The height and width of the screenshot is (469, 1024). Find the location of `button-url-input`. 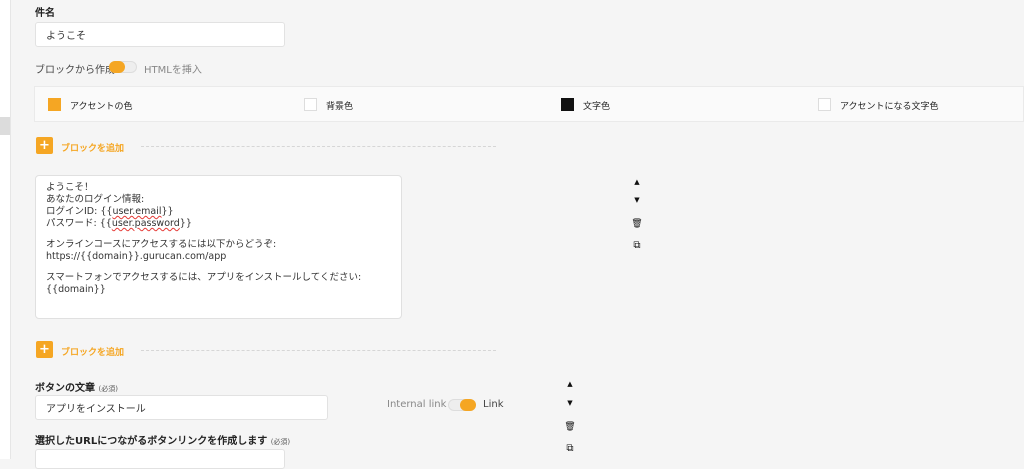

button-url-input is located at coordinates (160, 459).